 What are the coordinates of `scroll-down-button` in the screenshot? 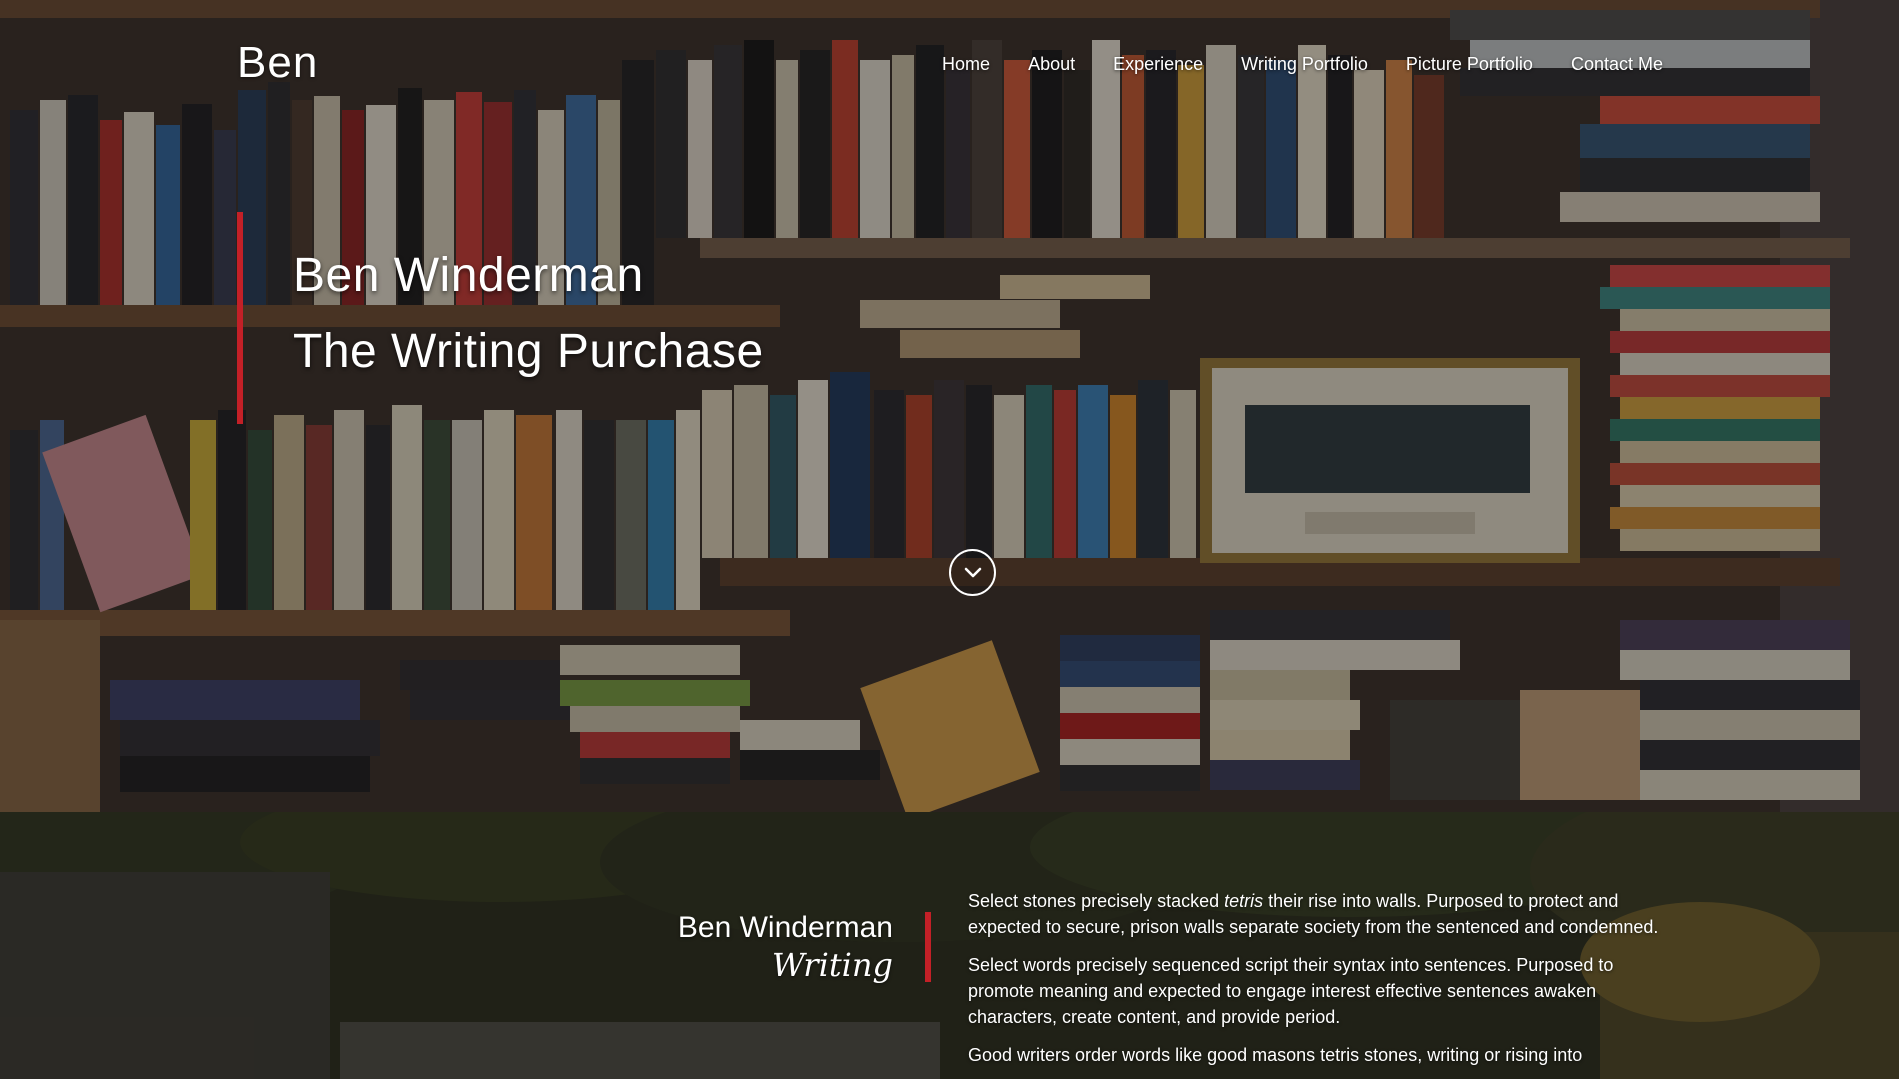 It's located at (972, 572).